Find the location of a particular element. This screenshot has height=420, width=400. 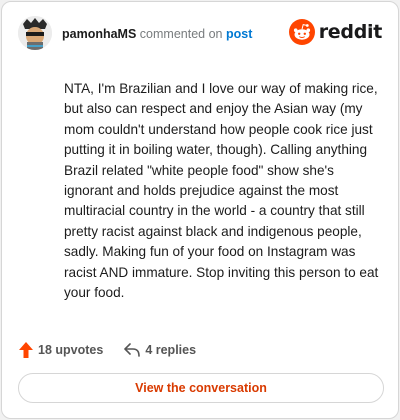

comment-meta: pamonhaMS commented on post is located at coordinates (157, 34).